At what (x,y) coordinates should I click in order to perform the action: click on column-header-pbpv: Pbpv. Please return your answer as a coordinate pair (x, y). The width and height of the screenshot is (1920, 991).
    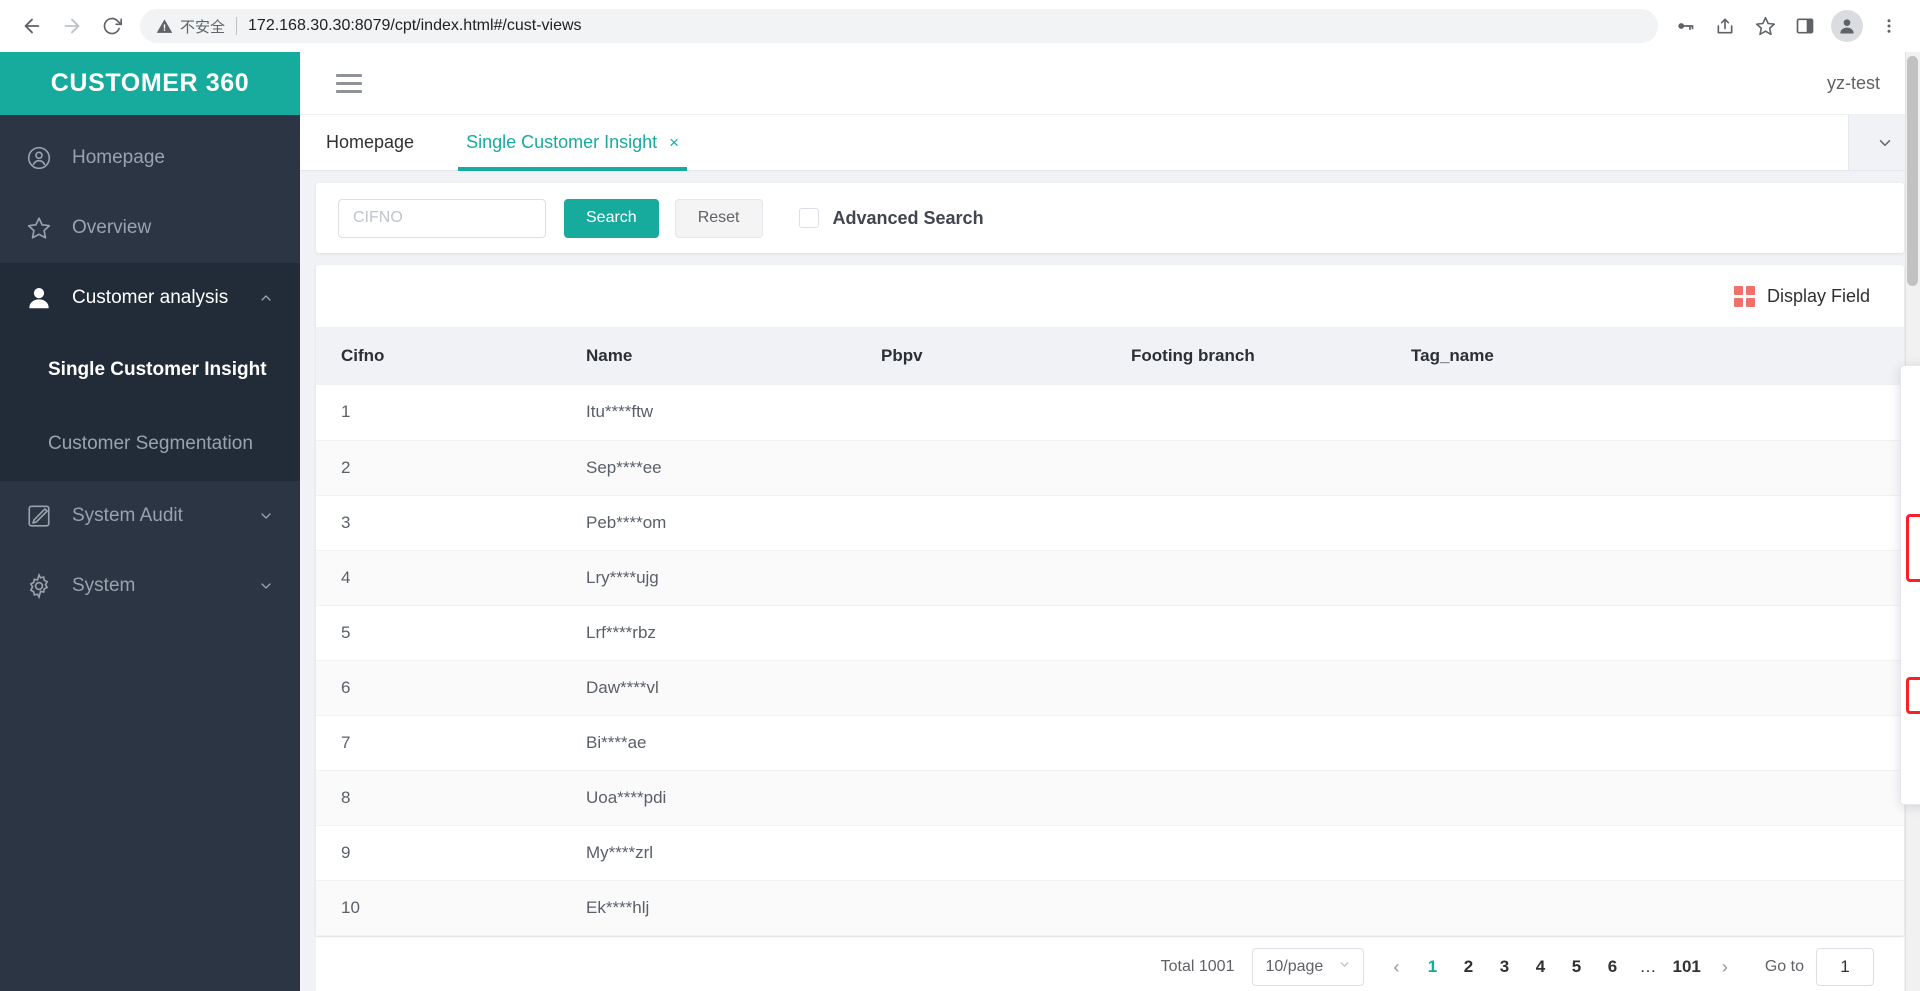
    Looking at the image, I should click on (1006, 356).